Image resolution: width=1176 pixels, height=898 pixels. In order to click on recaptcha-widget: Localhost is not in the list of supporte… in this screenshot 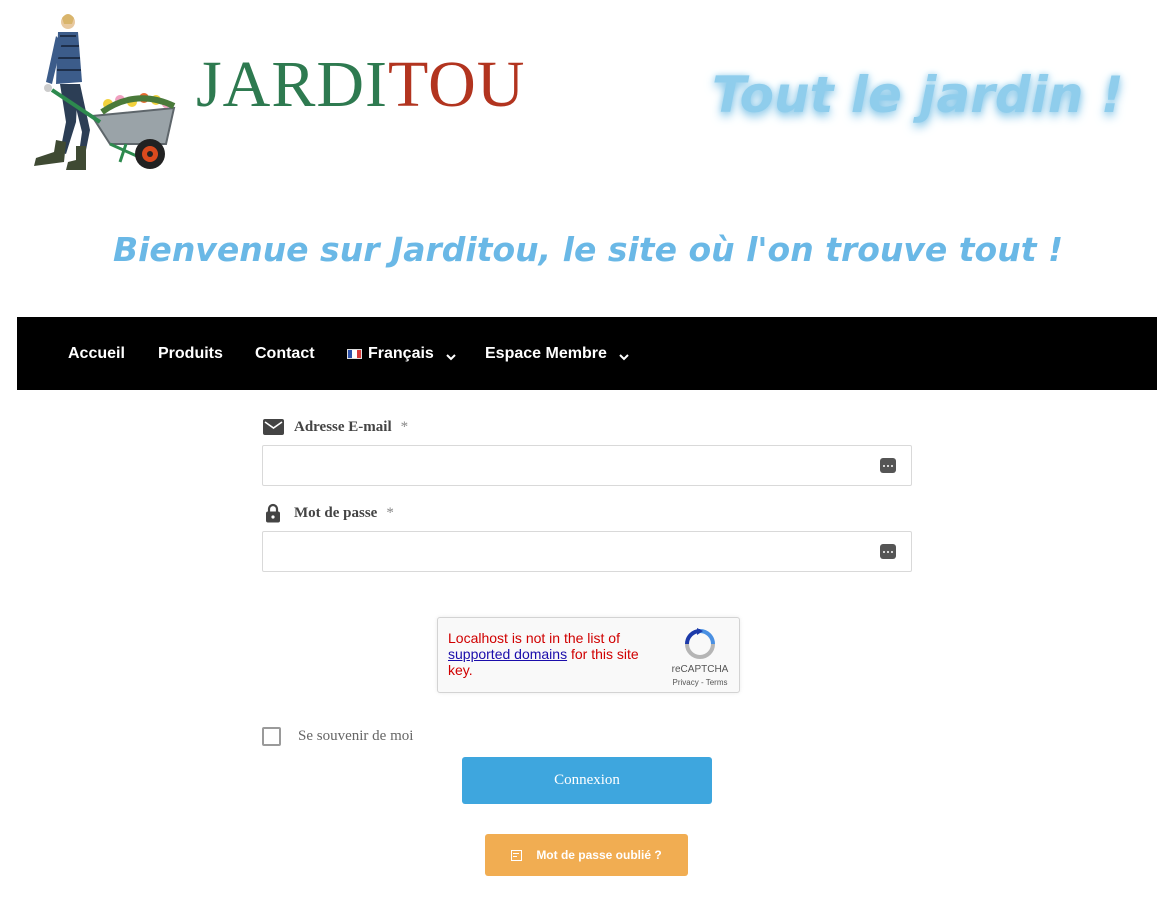, I will do `click(588, 655)`.